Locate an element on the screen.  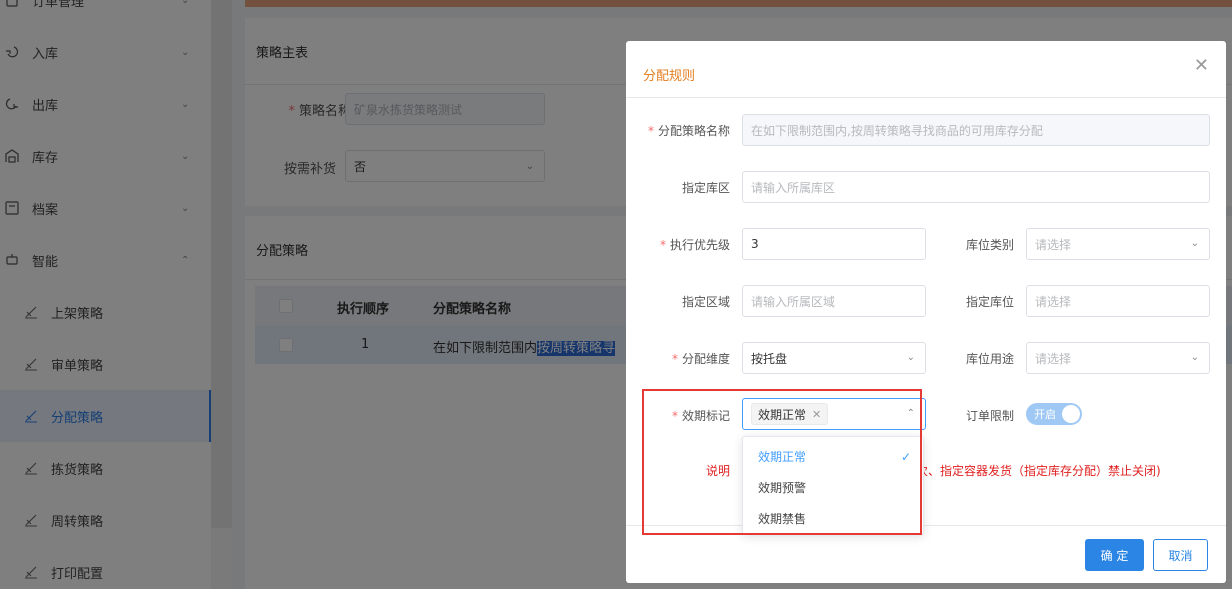
dimension-select: 按托盘 ⌄ is located at coordinates (834, 358).